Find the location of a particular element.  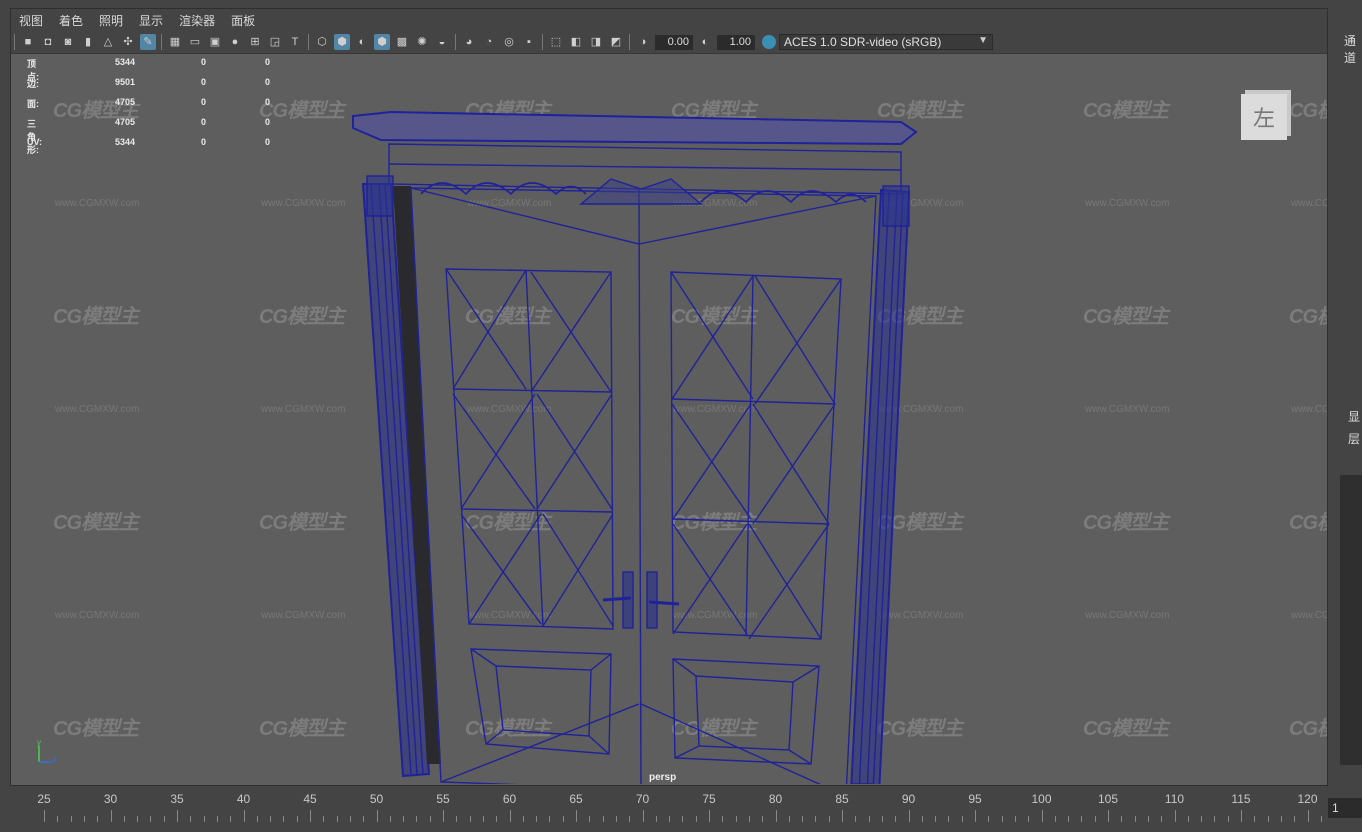

image-plane-icon: △ is located at coordinates (108, 42).